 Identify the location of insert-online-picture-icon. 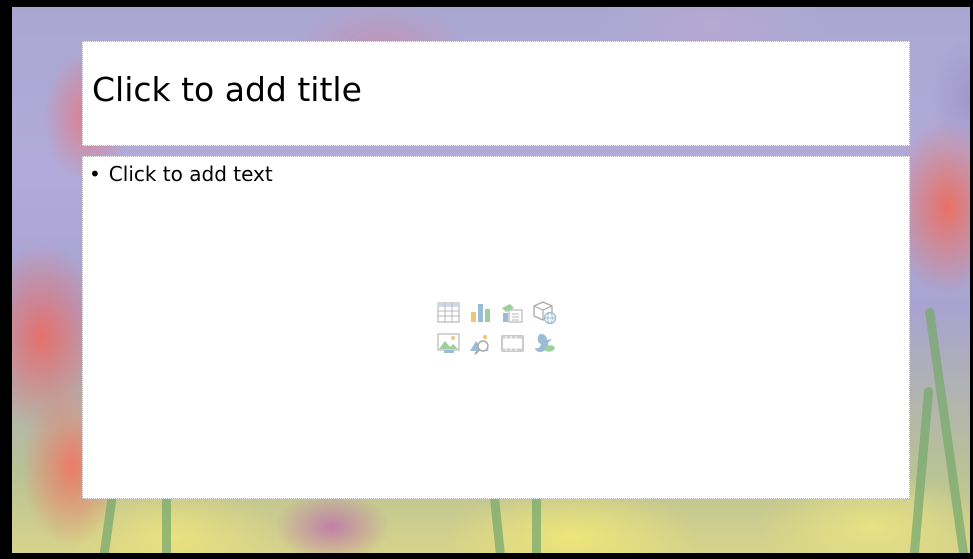
(480, 343).